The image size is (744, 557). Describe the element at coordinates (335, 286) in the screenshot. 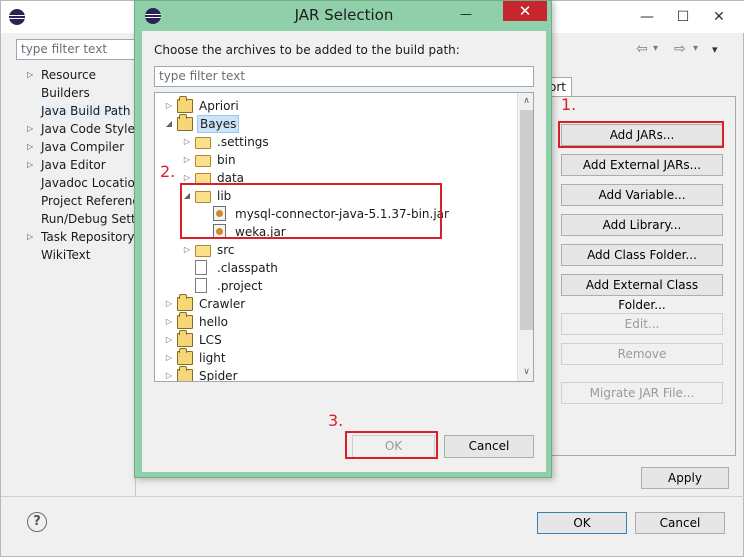

I see `tree-row: .project` at that location.